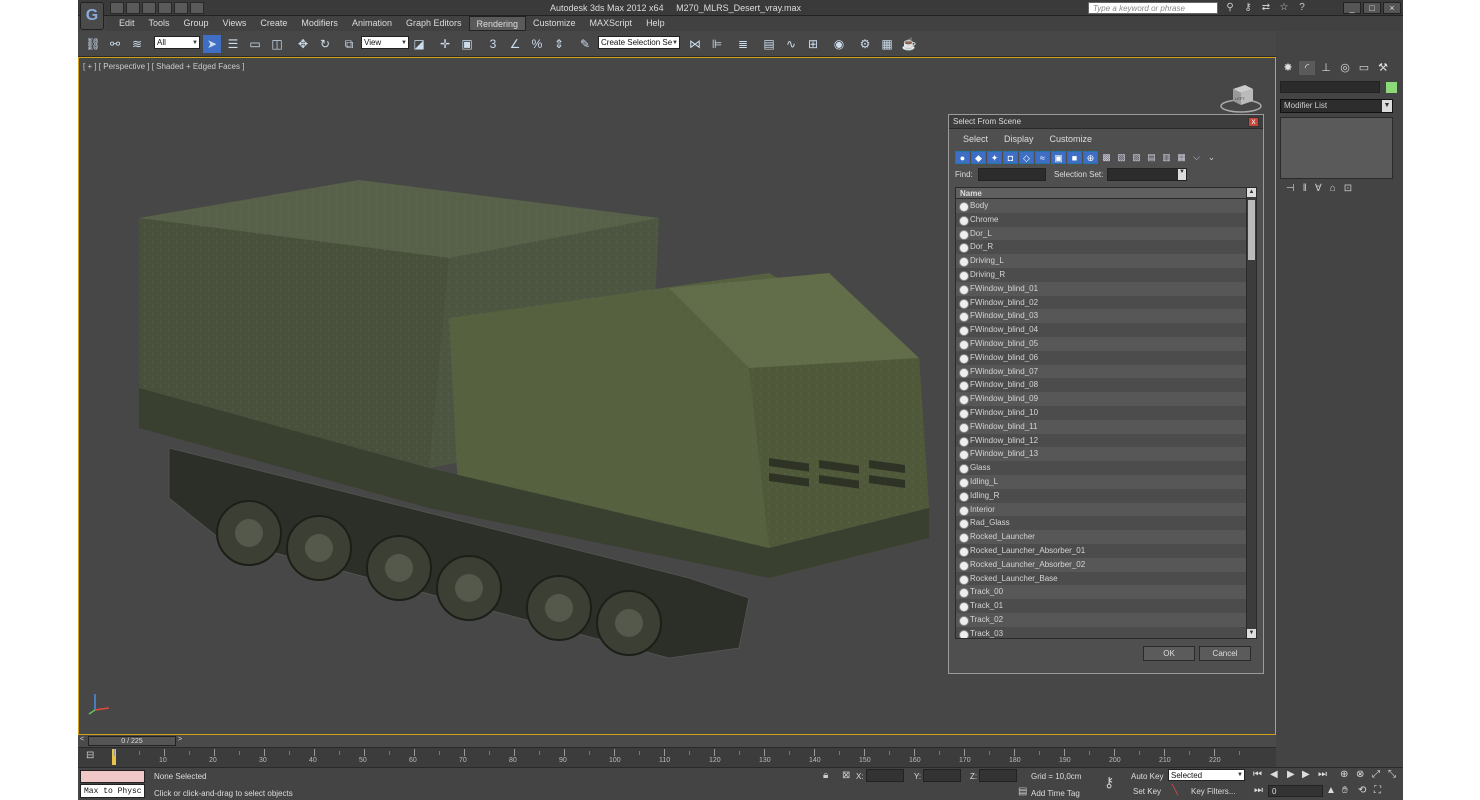 This screenshot has height=800, width=1480. What do you see at coordinates (1166, 157) in the screenshot?
I see `select-none-icon: ▥` at bounding box center [1166, 157].